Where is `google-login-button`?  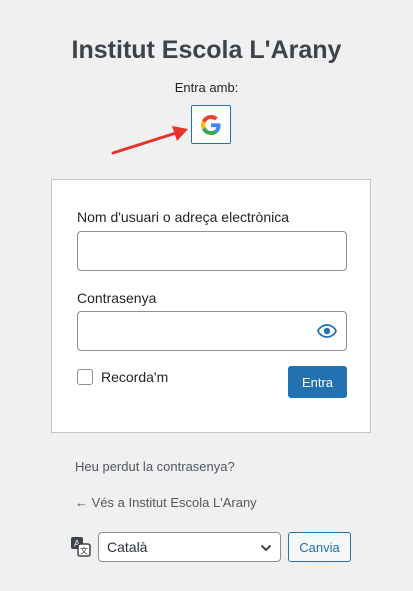
google-login-button is located at coordinates (211, 124).